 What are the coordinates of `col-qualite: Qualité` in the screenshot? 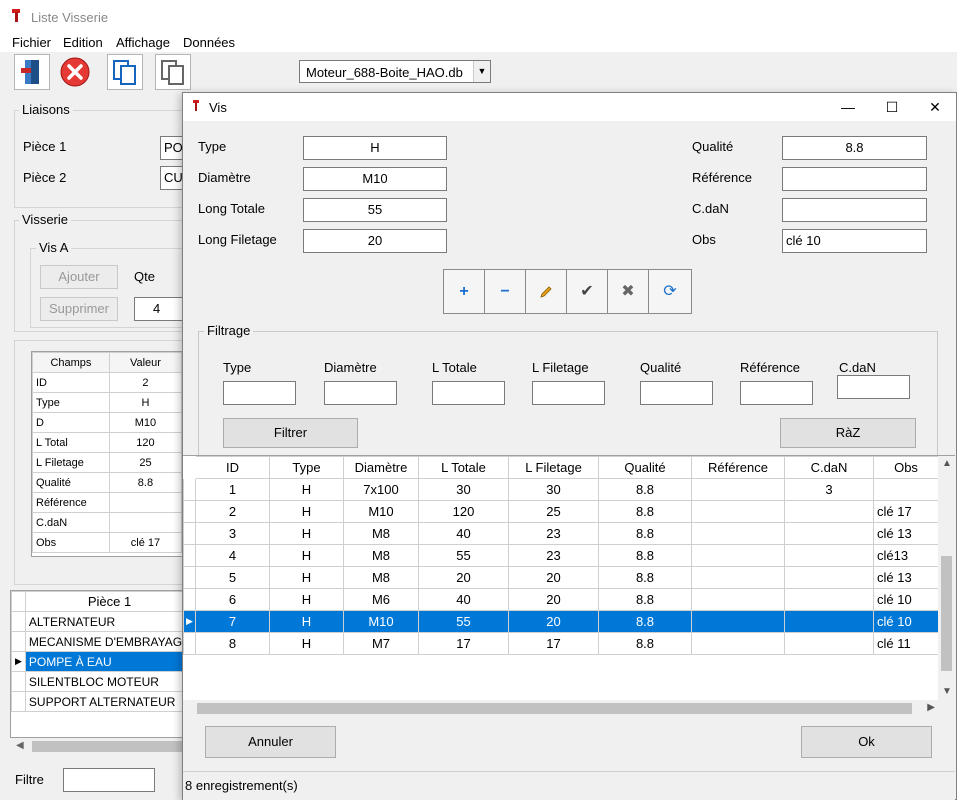 It's located at (645, 467).